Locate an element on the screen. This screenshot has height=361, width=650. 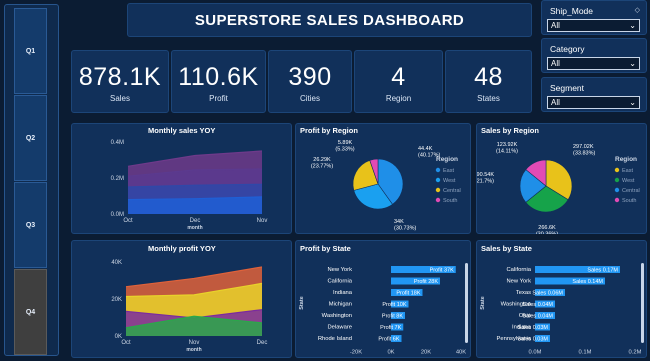
x-tick-label: -20K is located at coordinates (356, 353).